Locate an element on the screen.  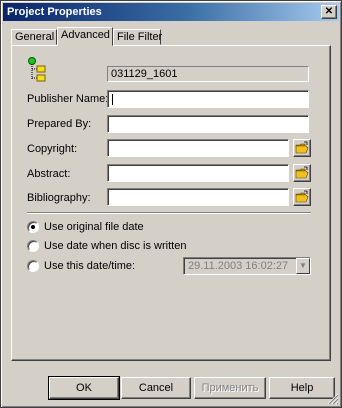
bibliography-browse-button is located at coordinates (302, 197).